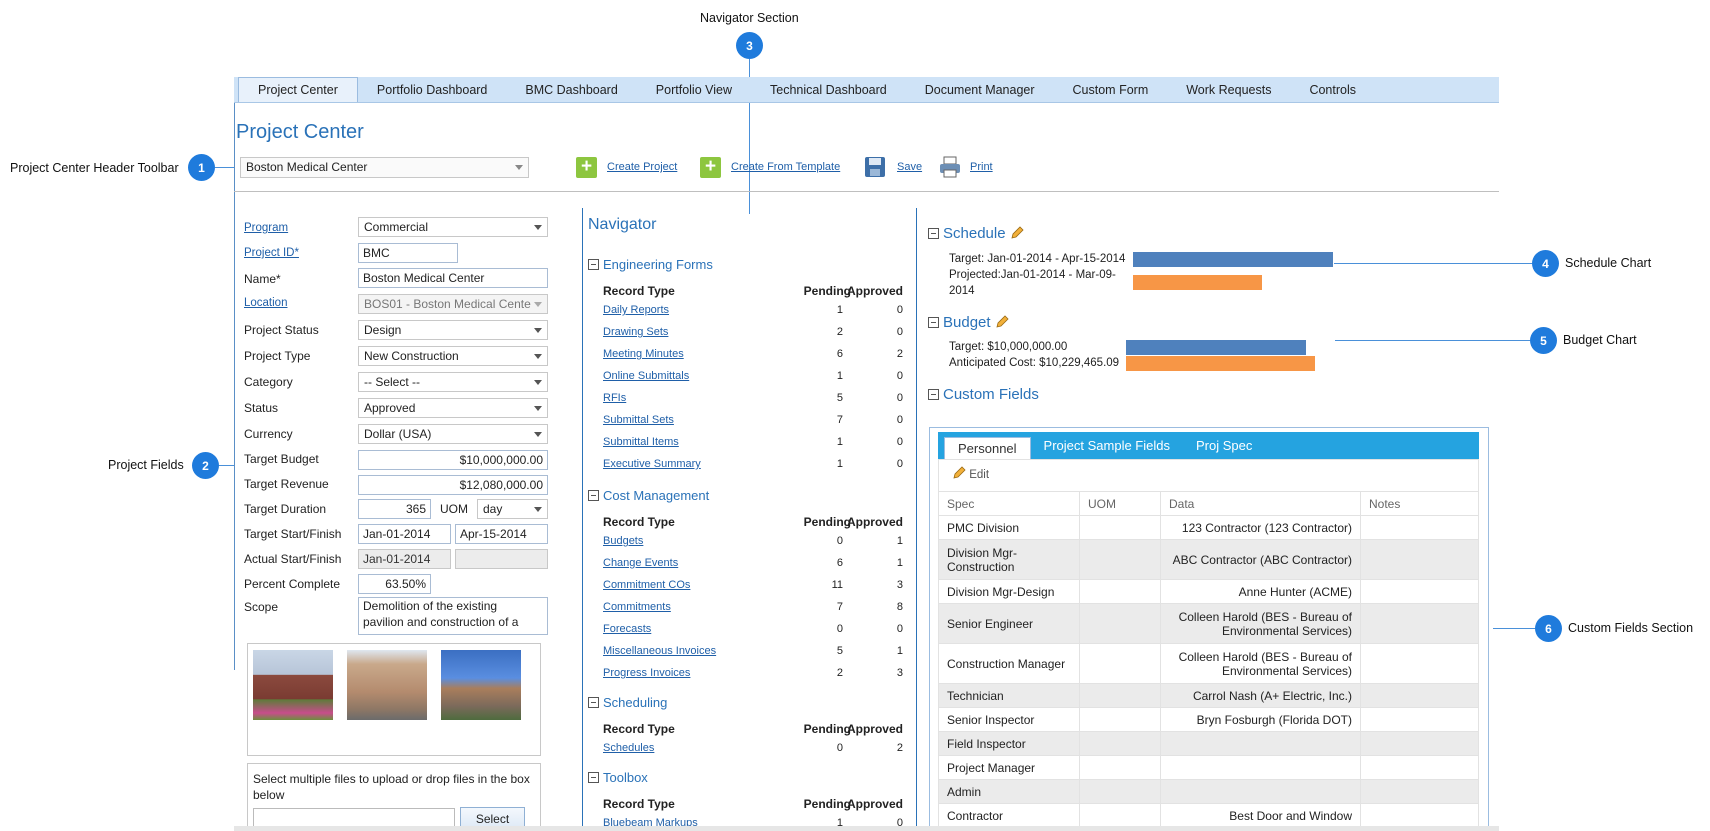  Describe the element at coordinates (839, 464) in the screenshot. I see `pending-count: 1` at that location.